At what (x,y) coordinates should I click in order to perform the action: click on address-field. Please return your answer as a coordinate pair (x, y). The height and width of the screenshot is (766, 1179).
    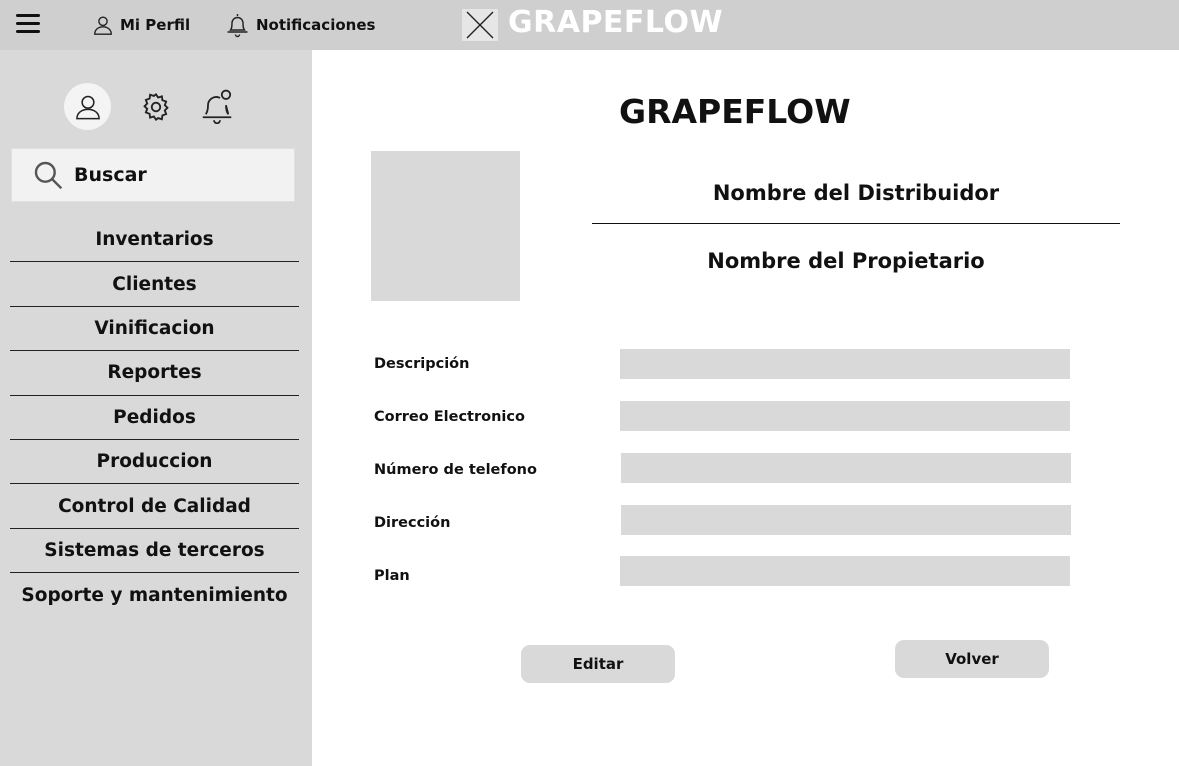
    Looking at the image, I should click on (846, 520).